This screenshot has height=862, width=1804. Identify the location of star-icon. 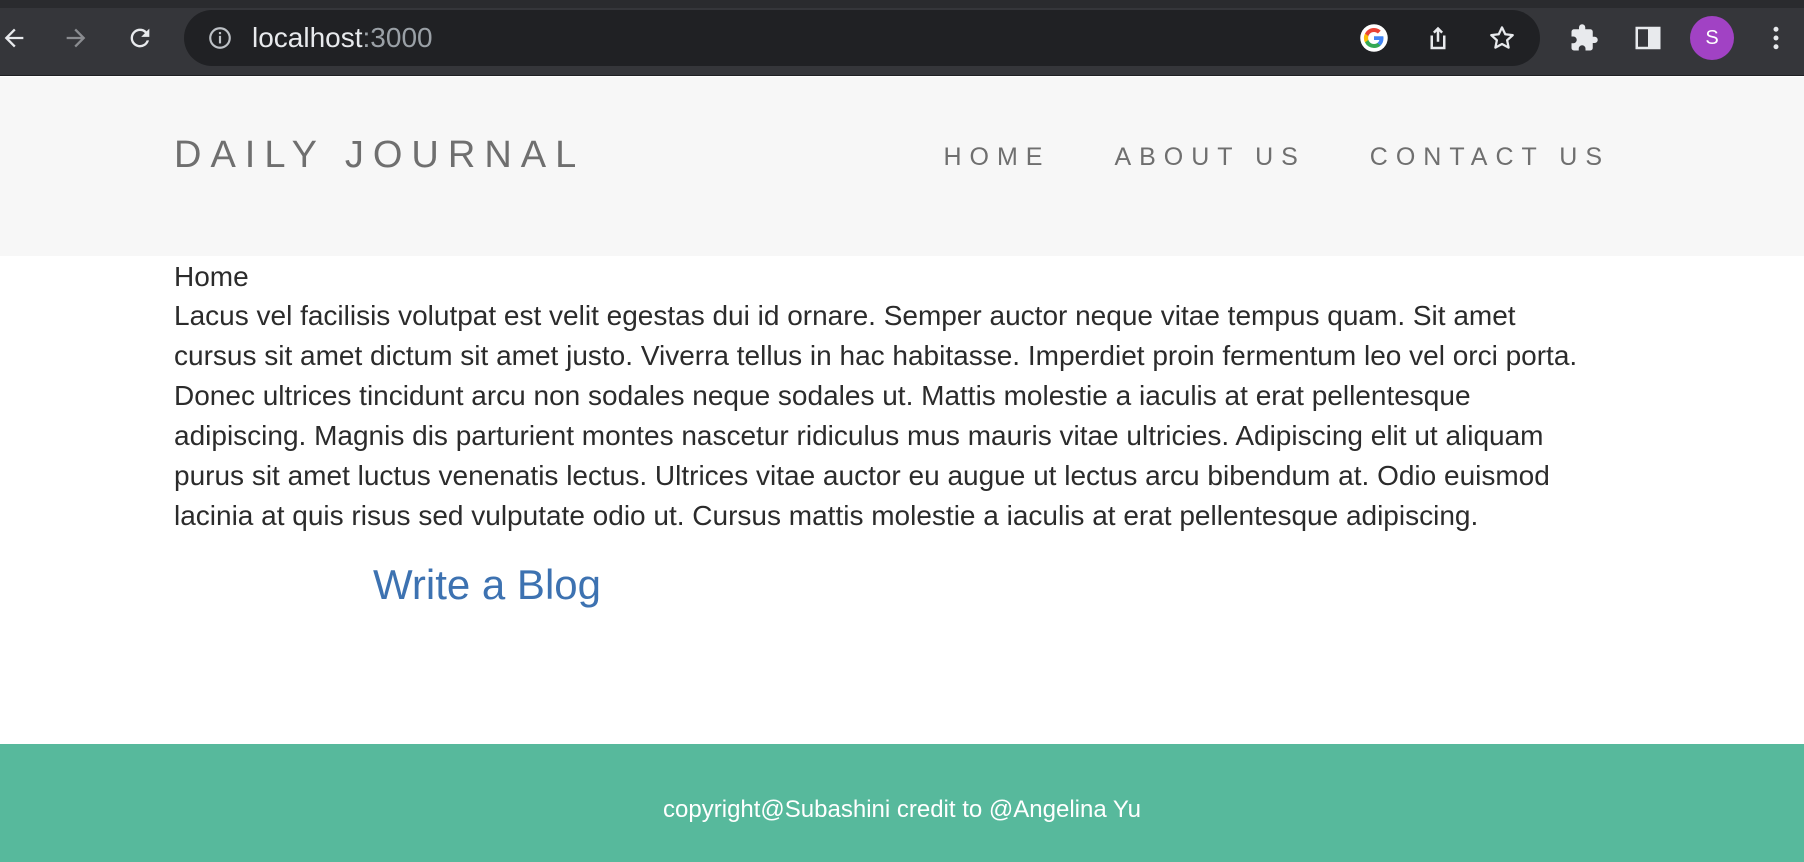
(1502, 38).